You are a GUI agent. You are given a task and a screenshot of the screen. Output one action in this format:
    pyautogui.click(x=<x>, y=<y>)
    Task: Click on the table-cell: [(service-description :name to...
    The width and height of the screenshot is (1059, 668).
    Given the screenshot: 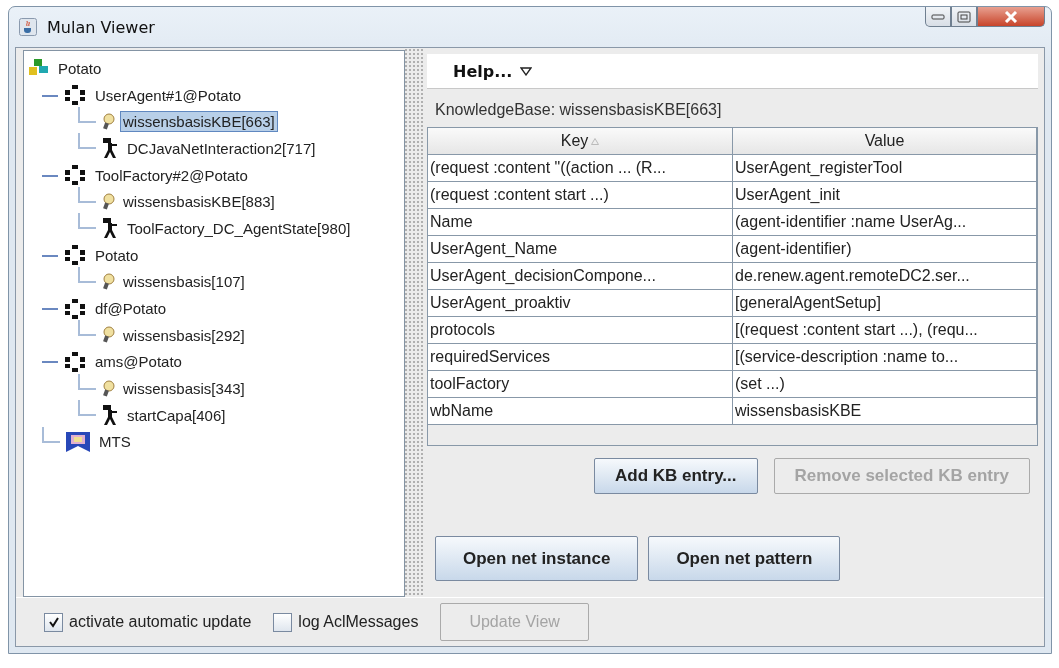 What is the action you would take?
    pyautogui.click(x=885, y=357)
    